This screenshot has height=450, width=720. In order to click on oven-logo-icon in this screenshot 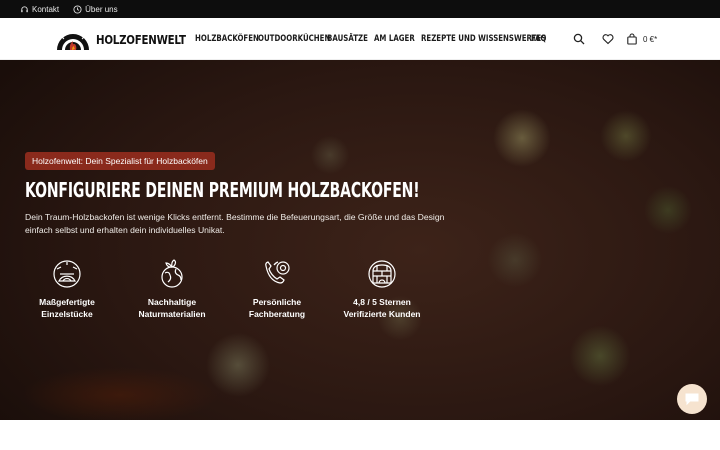, I will do `click(73, 40)`.